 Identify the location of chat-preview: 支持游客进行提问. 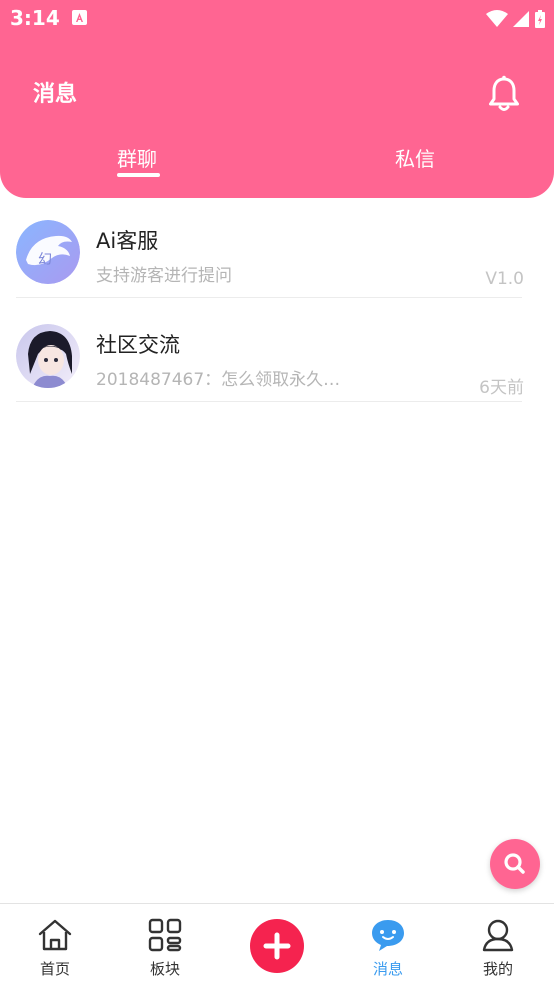
(164, 276).